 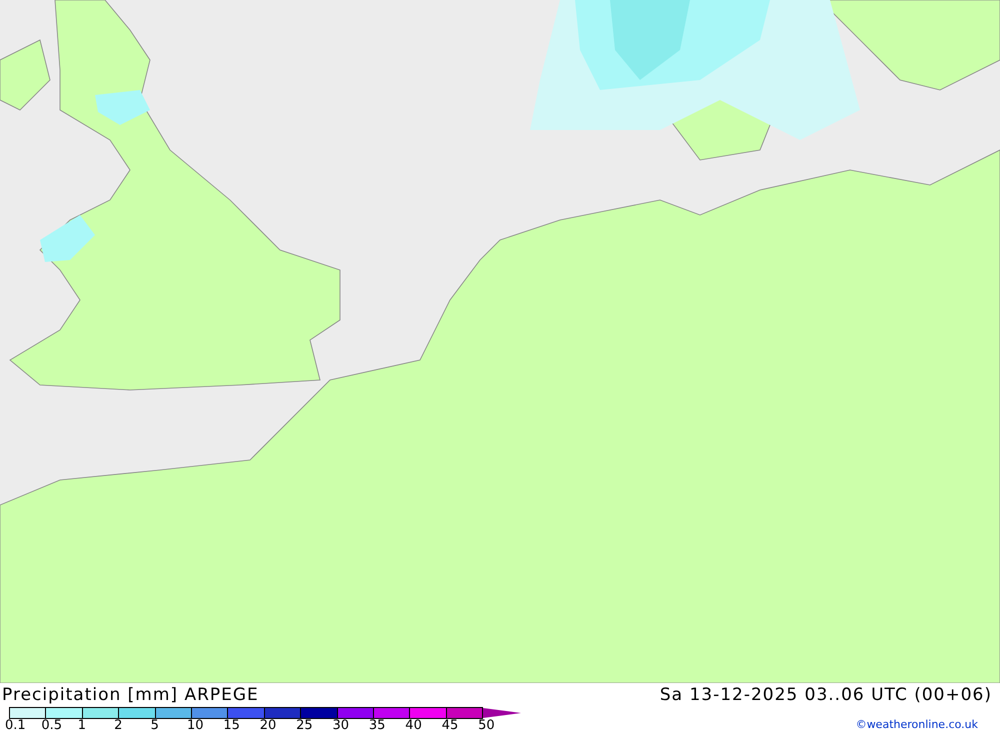 What do you see at coordinates (130, 695) in the screenshot?
I see `map-title: Precipitation [mm] ARPEGE` at bounding box center [130, 695].